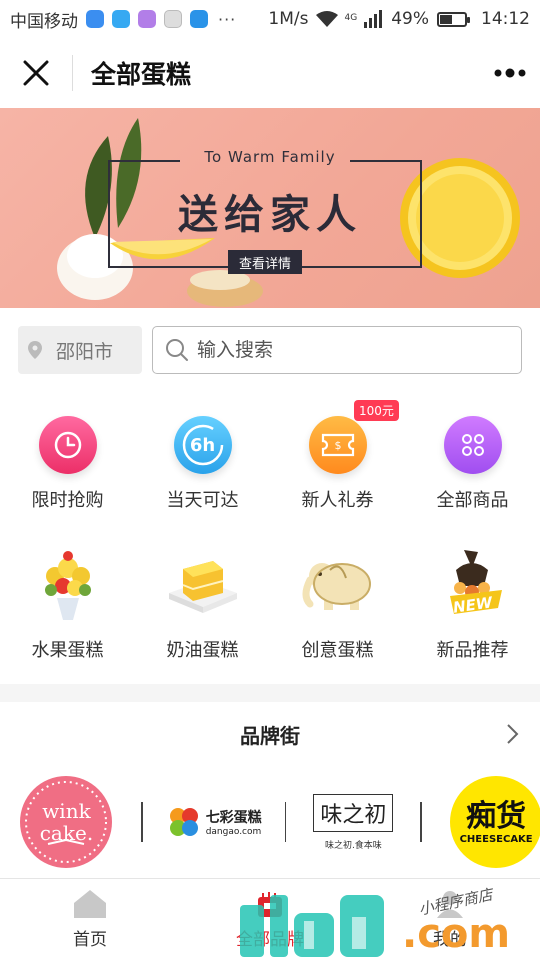  What do you see at coordinates (202, 650) in the screenshot?
I see `cake-label: 奶油蛋糕` at bounding box center [202, 650].